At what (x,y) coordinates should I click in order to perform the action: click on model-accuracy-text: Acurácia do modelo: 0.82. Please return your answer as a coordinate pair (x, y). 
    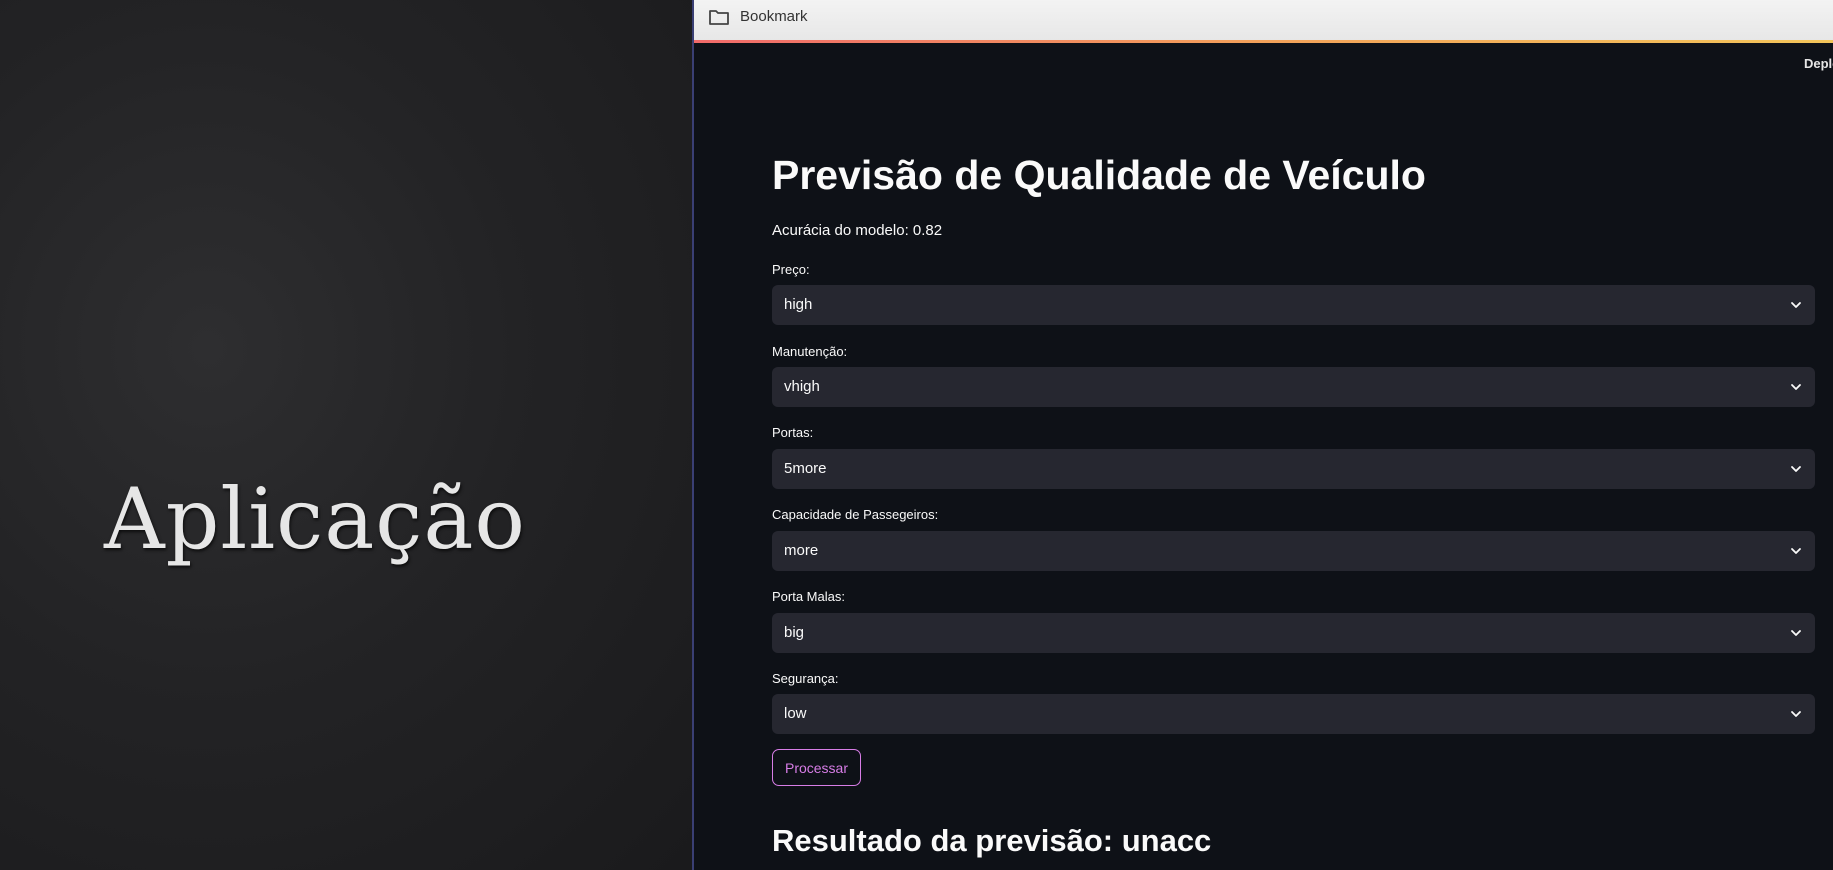
    Looking at the image, I should click on (857, 230).